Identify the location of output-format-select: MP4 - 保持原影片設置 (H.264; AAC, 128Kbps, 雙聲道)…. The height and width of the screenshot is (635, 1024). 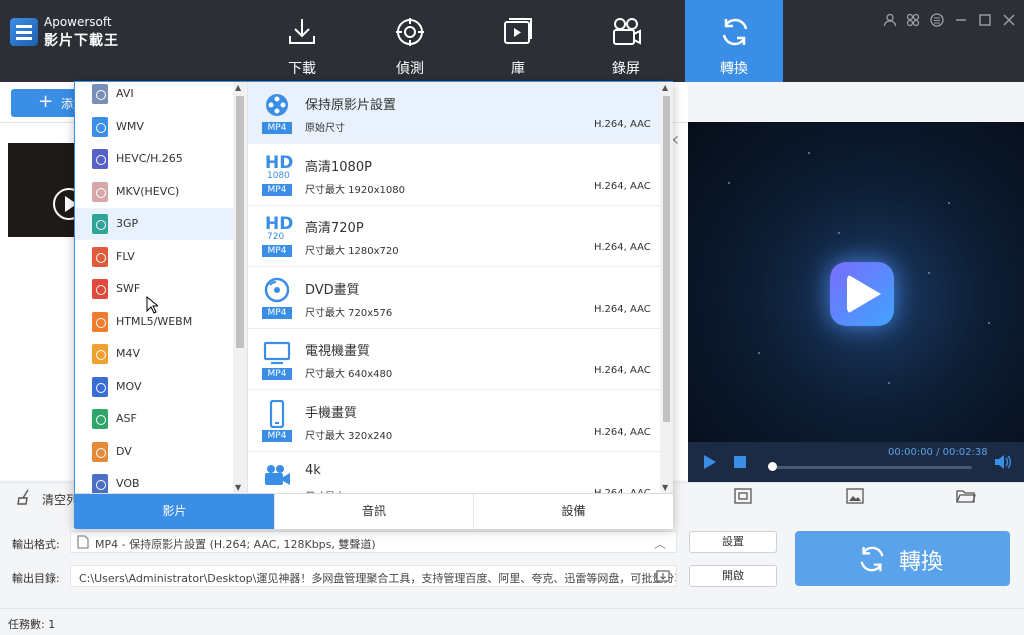
(373, 542).